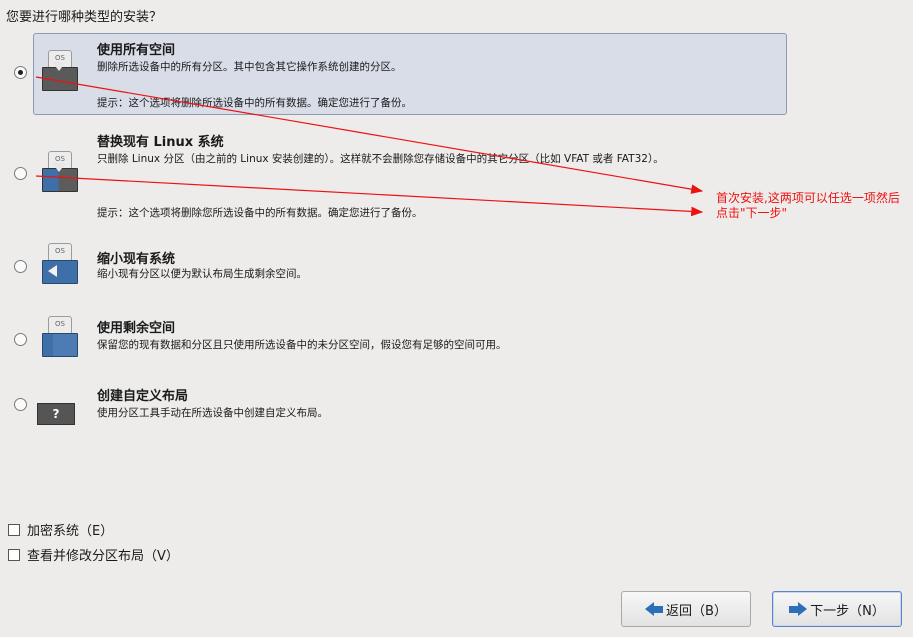 This screenshot has height=637, width=913. I want to click on option-title: 使用剩余空间, so click(136, 328).